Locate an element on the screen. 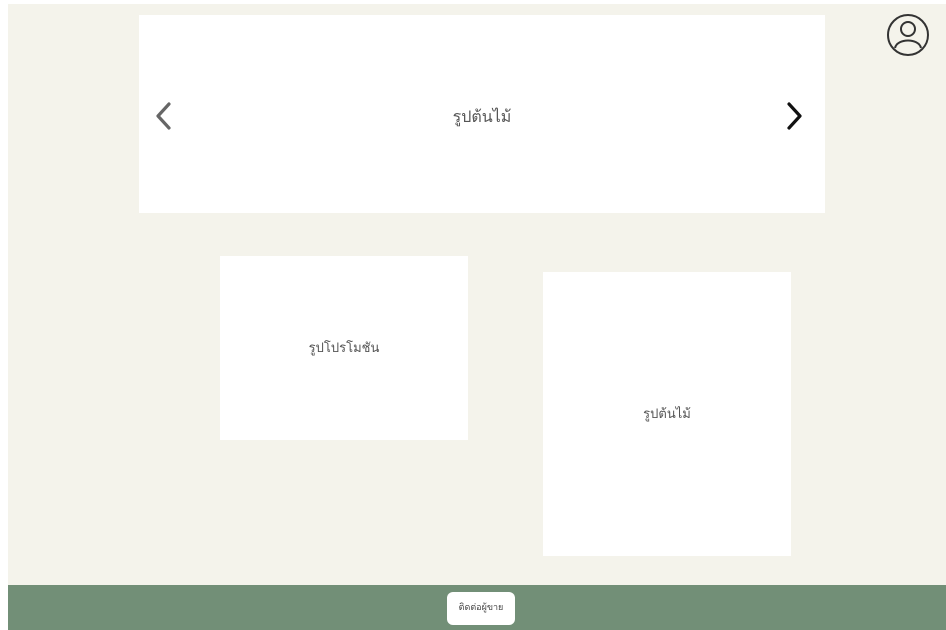 The height and width of the screenshot is (630, 946). contact-seller-button: ติดต่อผู้ขาย is located at coordinates (481, 608).